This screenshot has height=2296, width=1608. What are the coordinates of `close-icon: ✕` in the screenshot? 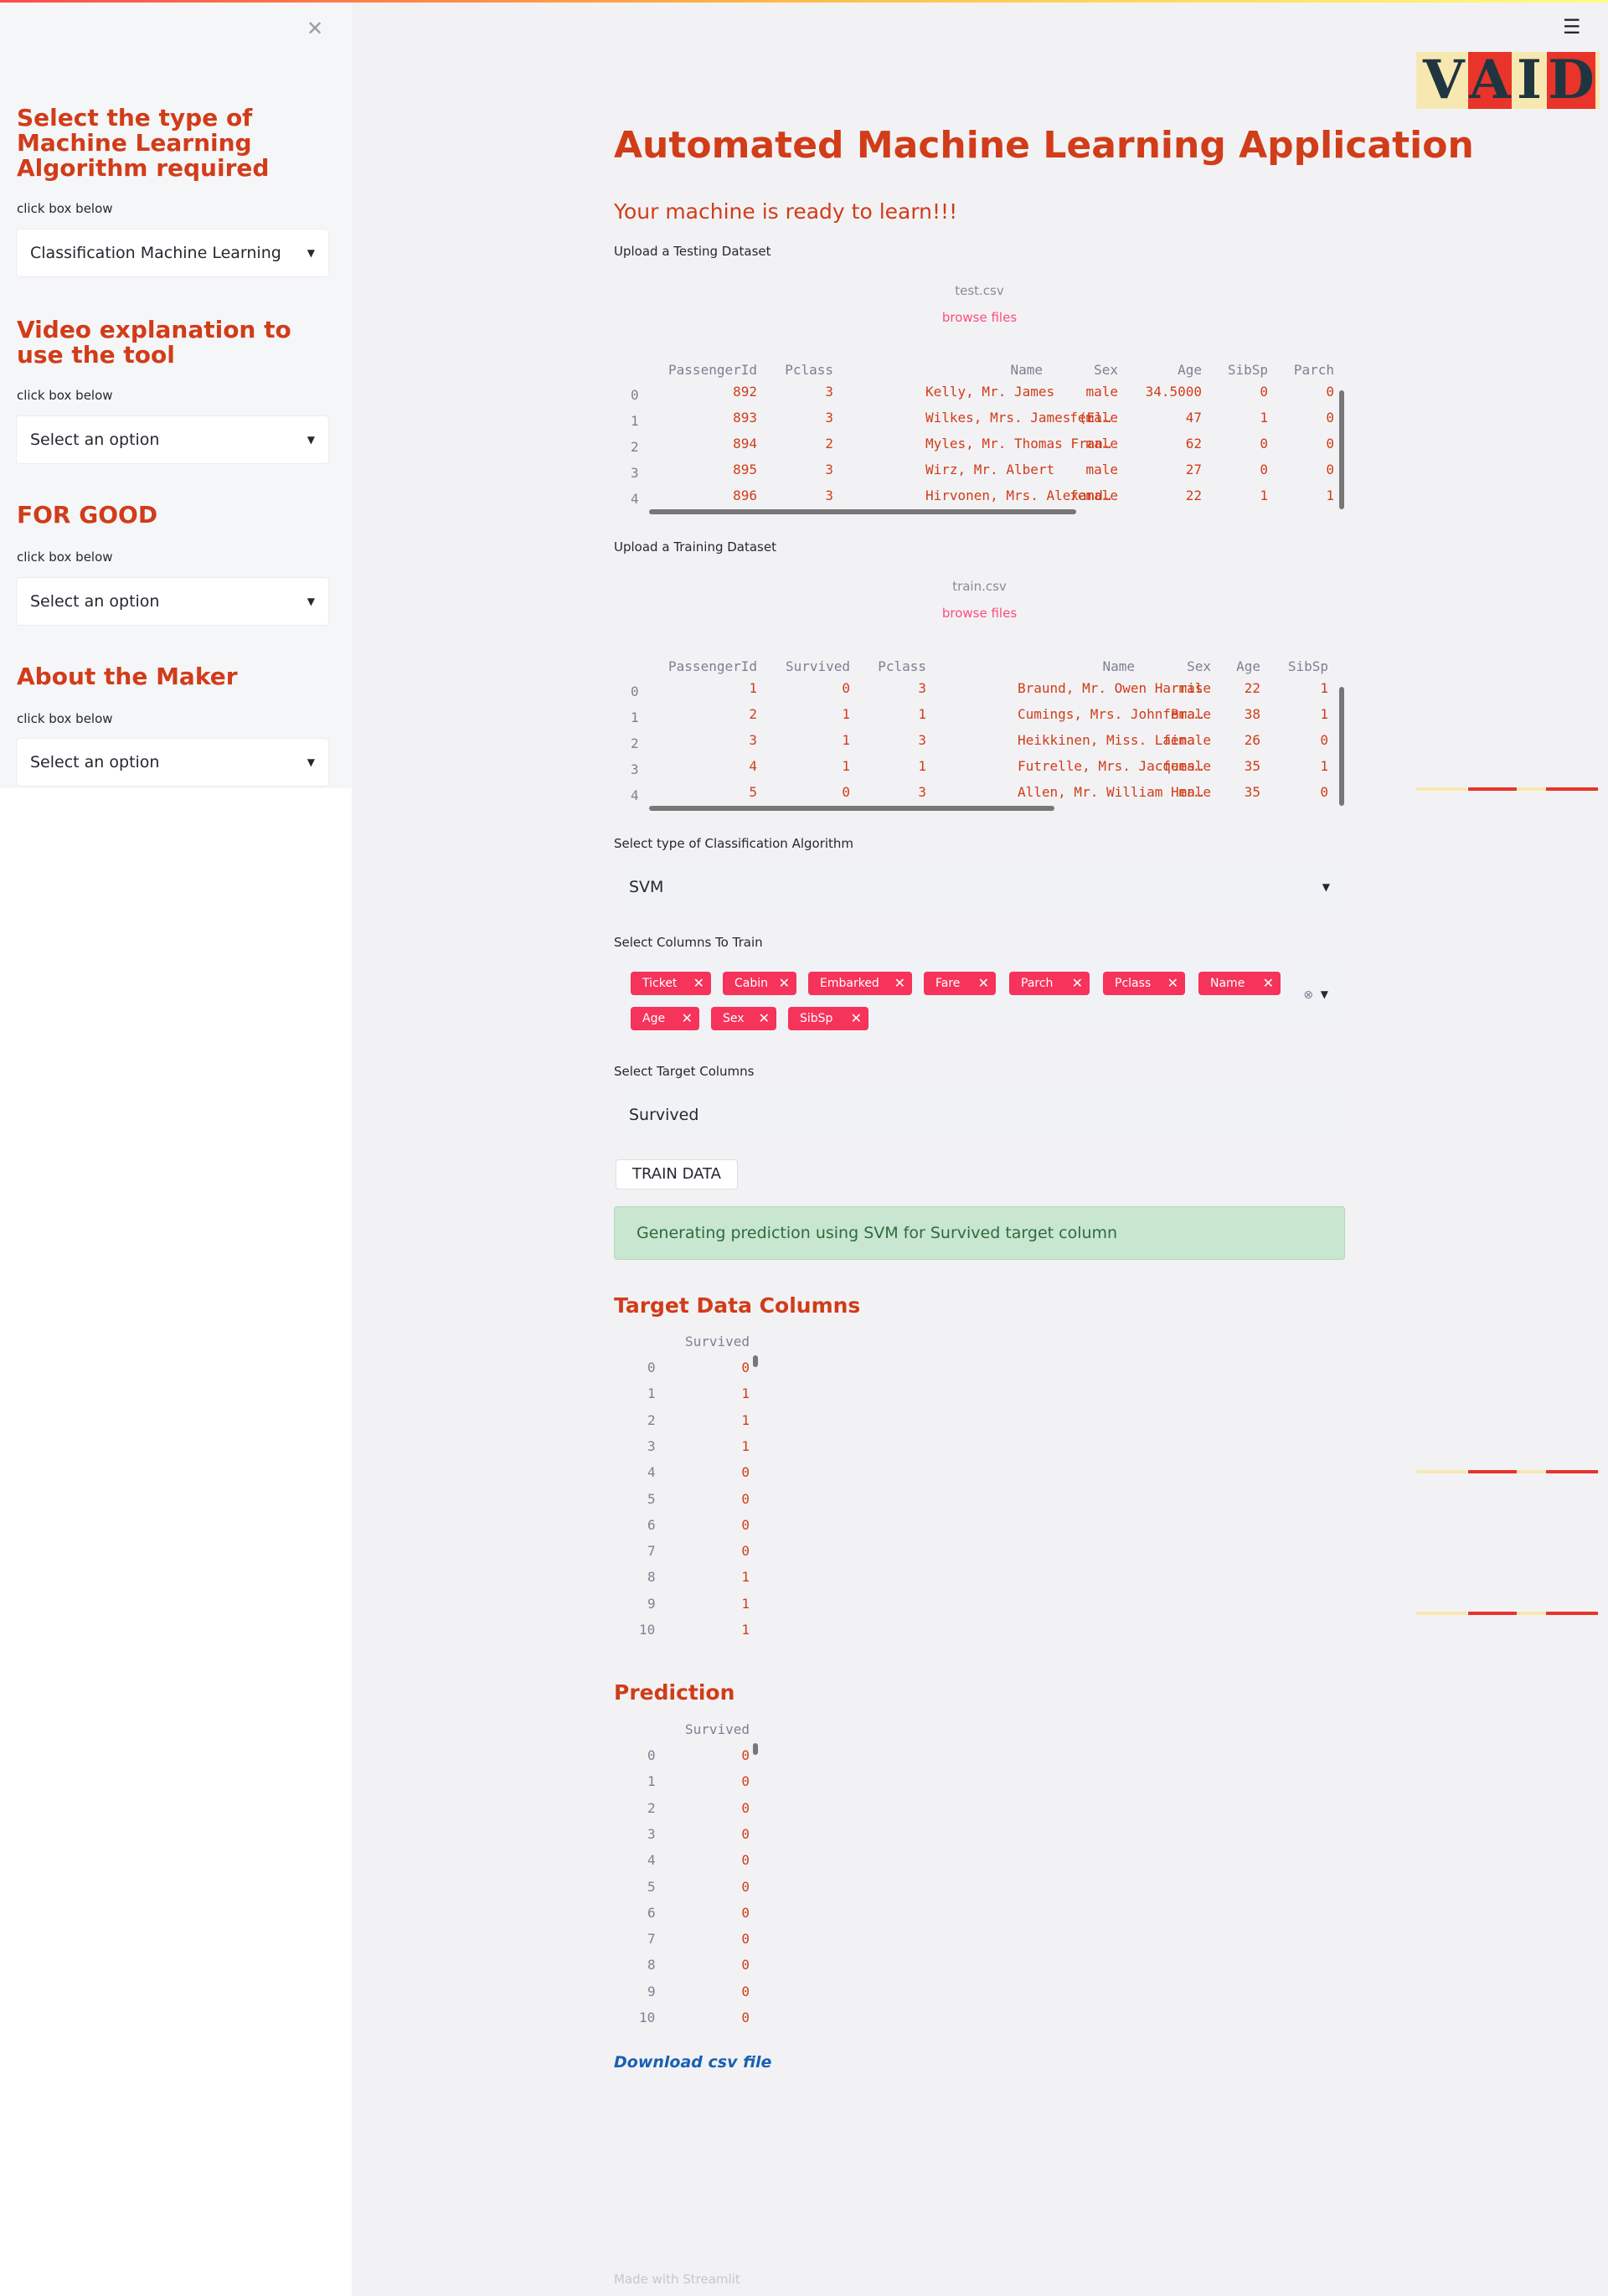 It's located at (315, 28).